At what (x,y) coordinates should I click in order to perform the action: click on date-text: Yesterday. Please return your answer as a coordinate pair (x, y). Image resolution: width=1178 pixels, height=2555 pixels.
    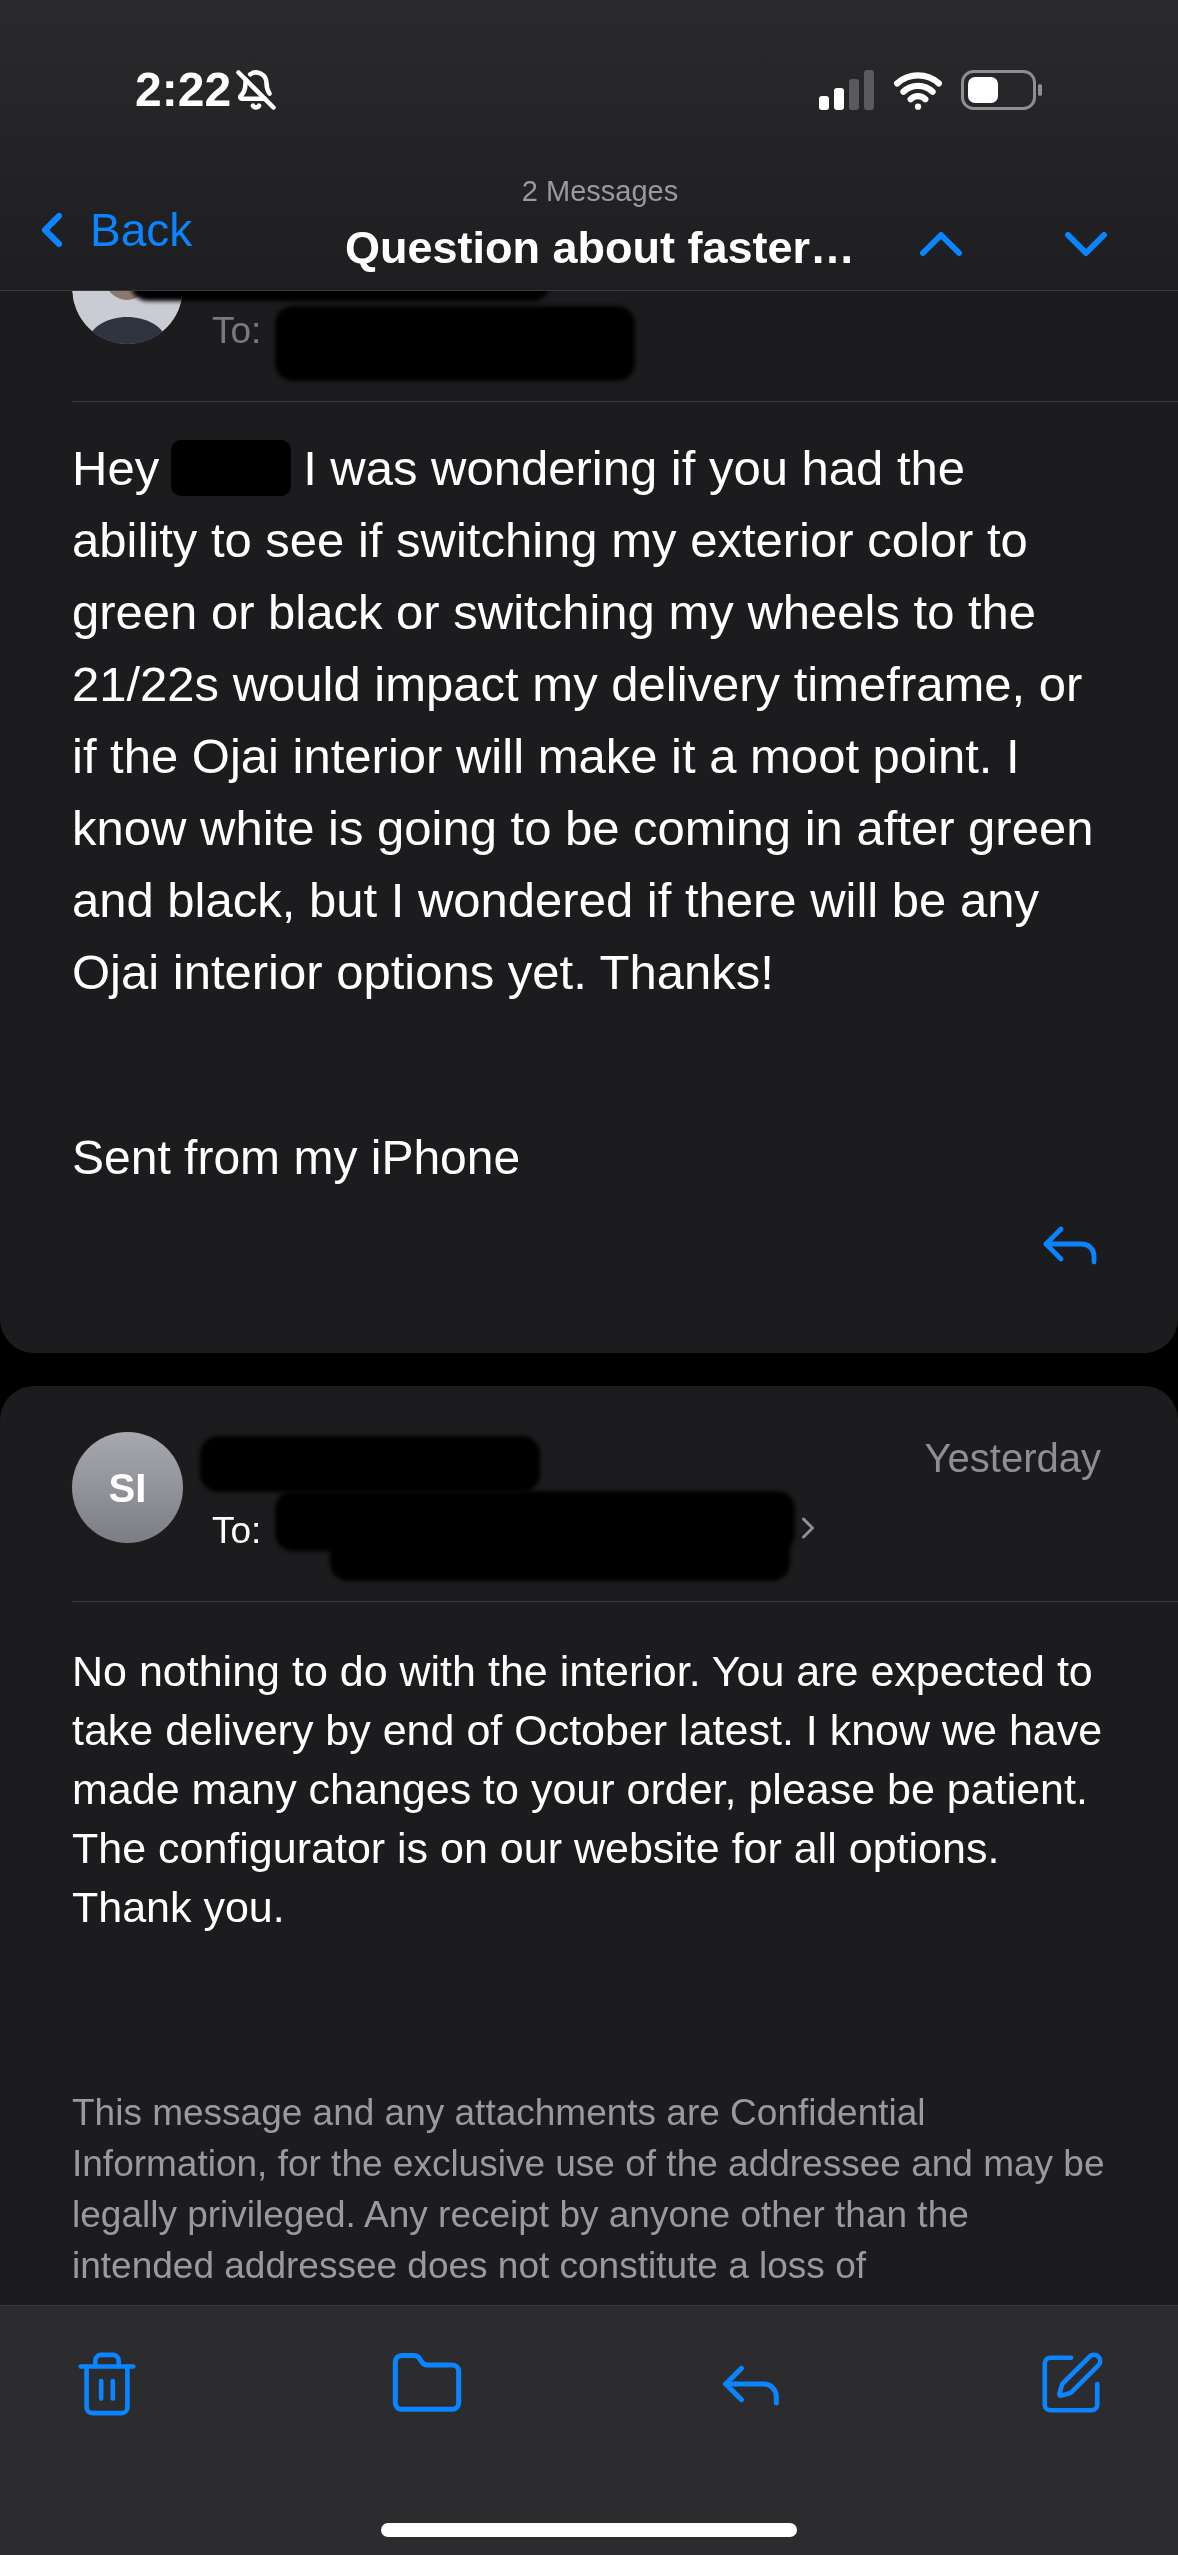
    Looking at the image, I should click on (1012, 1458).